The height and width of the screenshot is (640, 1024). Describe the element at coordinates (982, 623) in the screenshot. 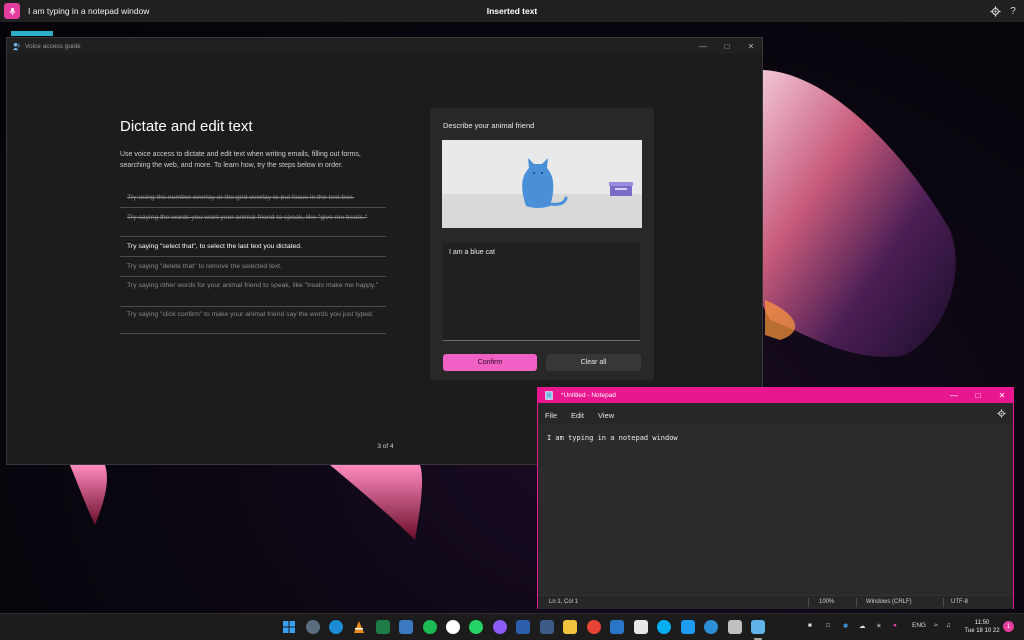

I see `clock-time: 11:50` at that location.